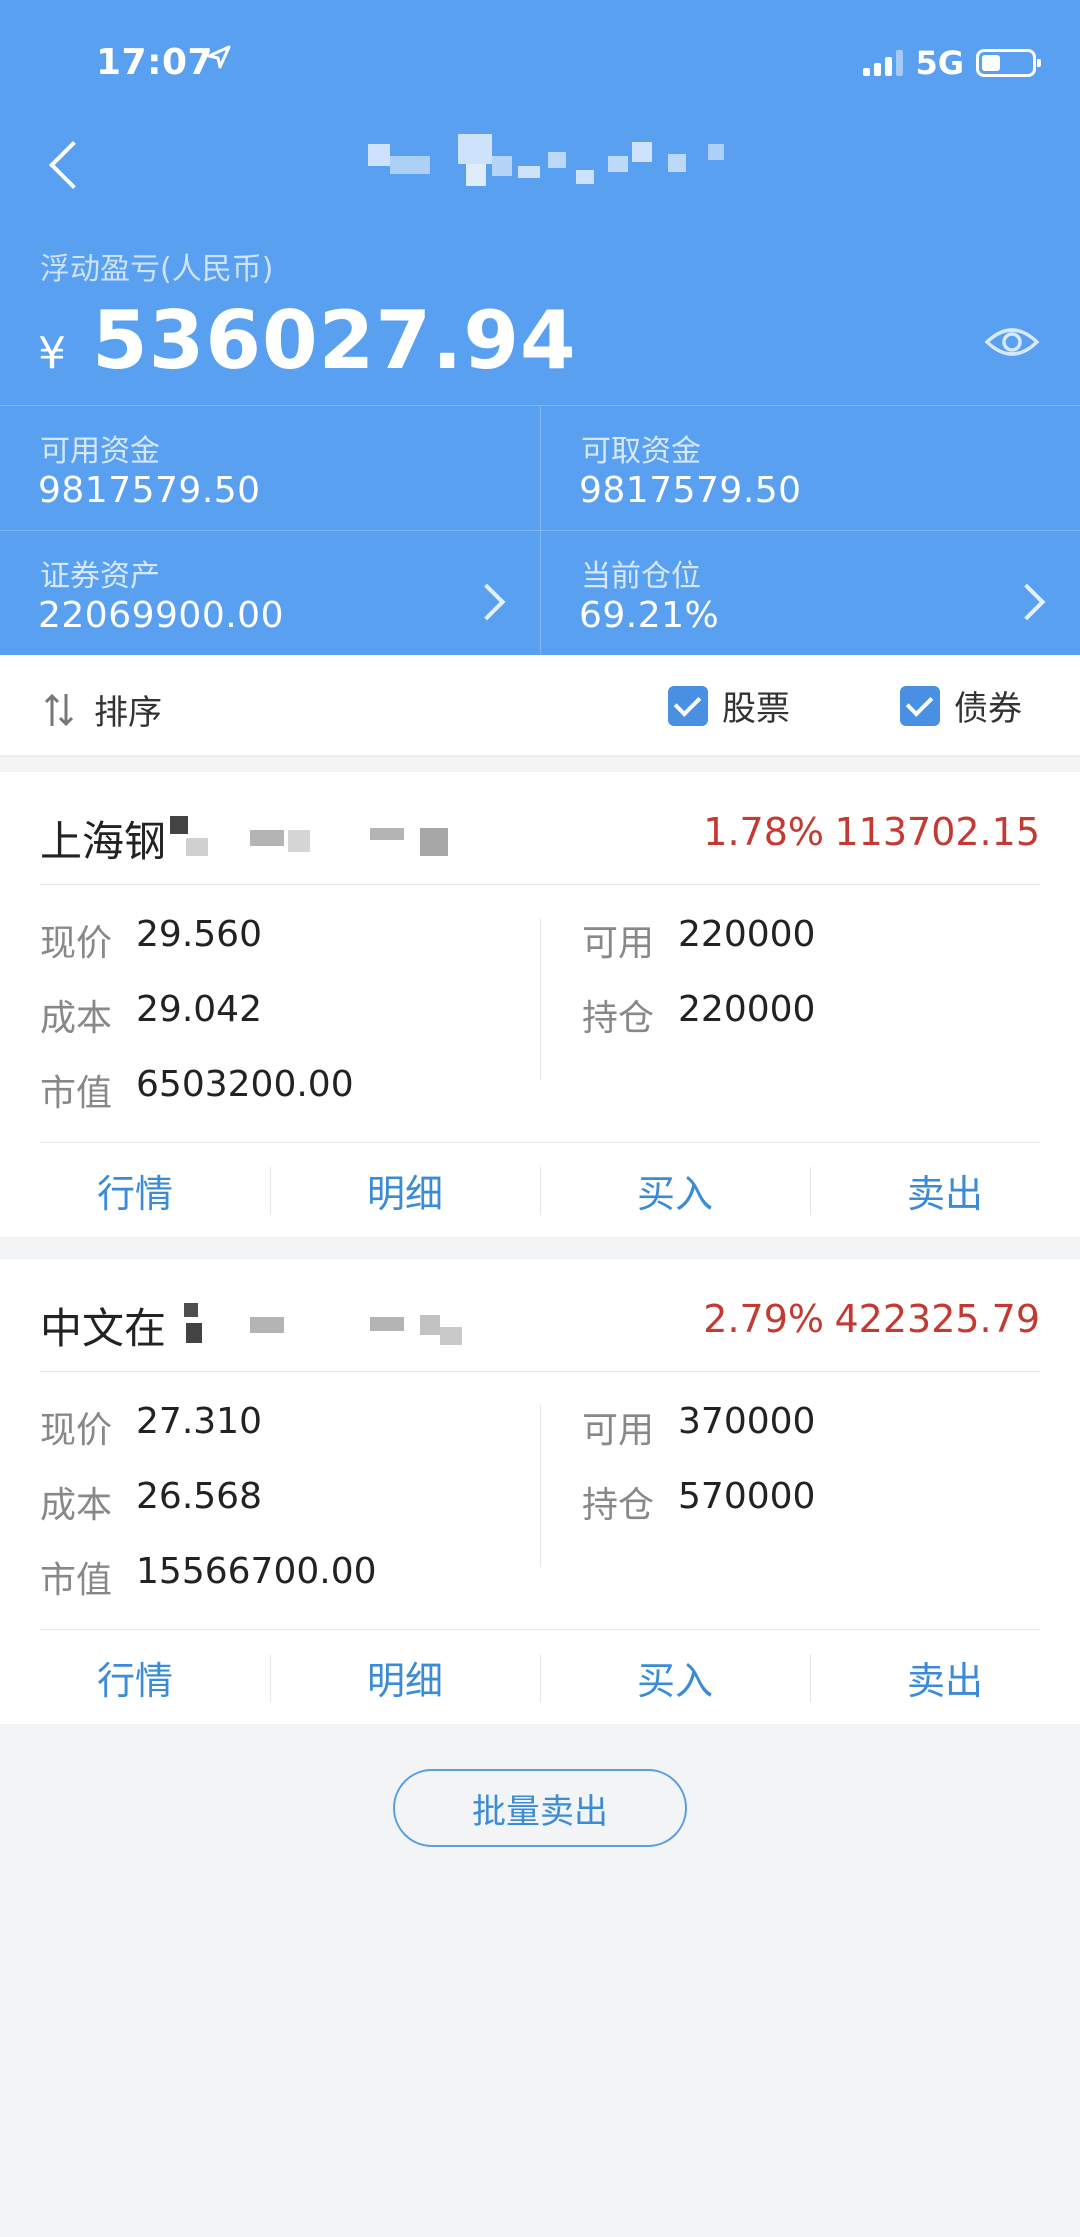 This screenshot has height=2237, width=1080. Describe the element at coordinates (270, 592) in the screenshot. I see `securities-assets-cell: 证券资产 22069900.00` at that location.